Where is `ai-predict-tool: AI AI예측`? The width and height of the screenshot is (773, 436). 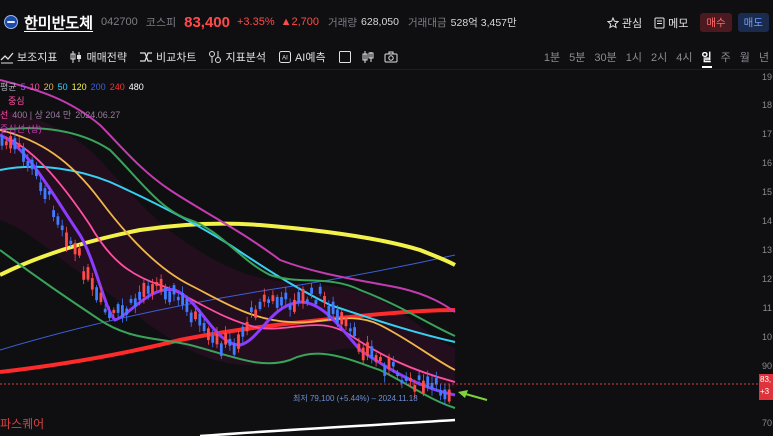 ai-predict-tool: AI AI예측 is located at coordinates (302, 57).